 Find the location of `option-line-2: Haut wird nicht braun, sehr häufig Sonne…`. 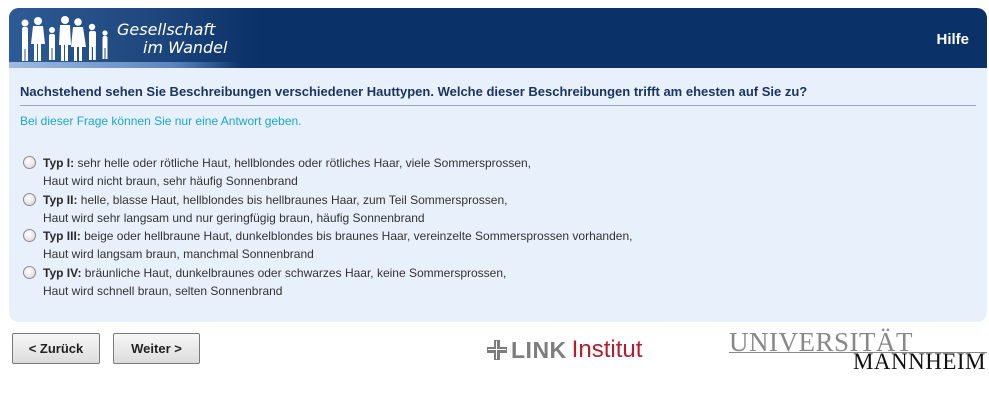

option-line-2: Haut wird nicht braun, sehr häufig Sonne… is located at coordinates (170, 181).